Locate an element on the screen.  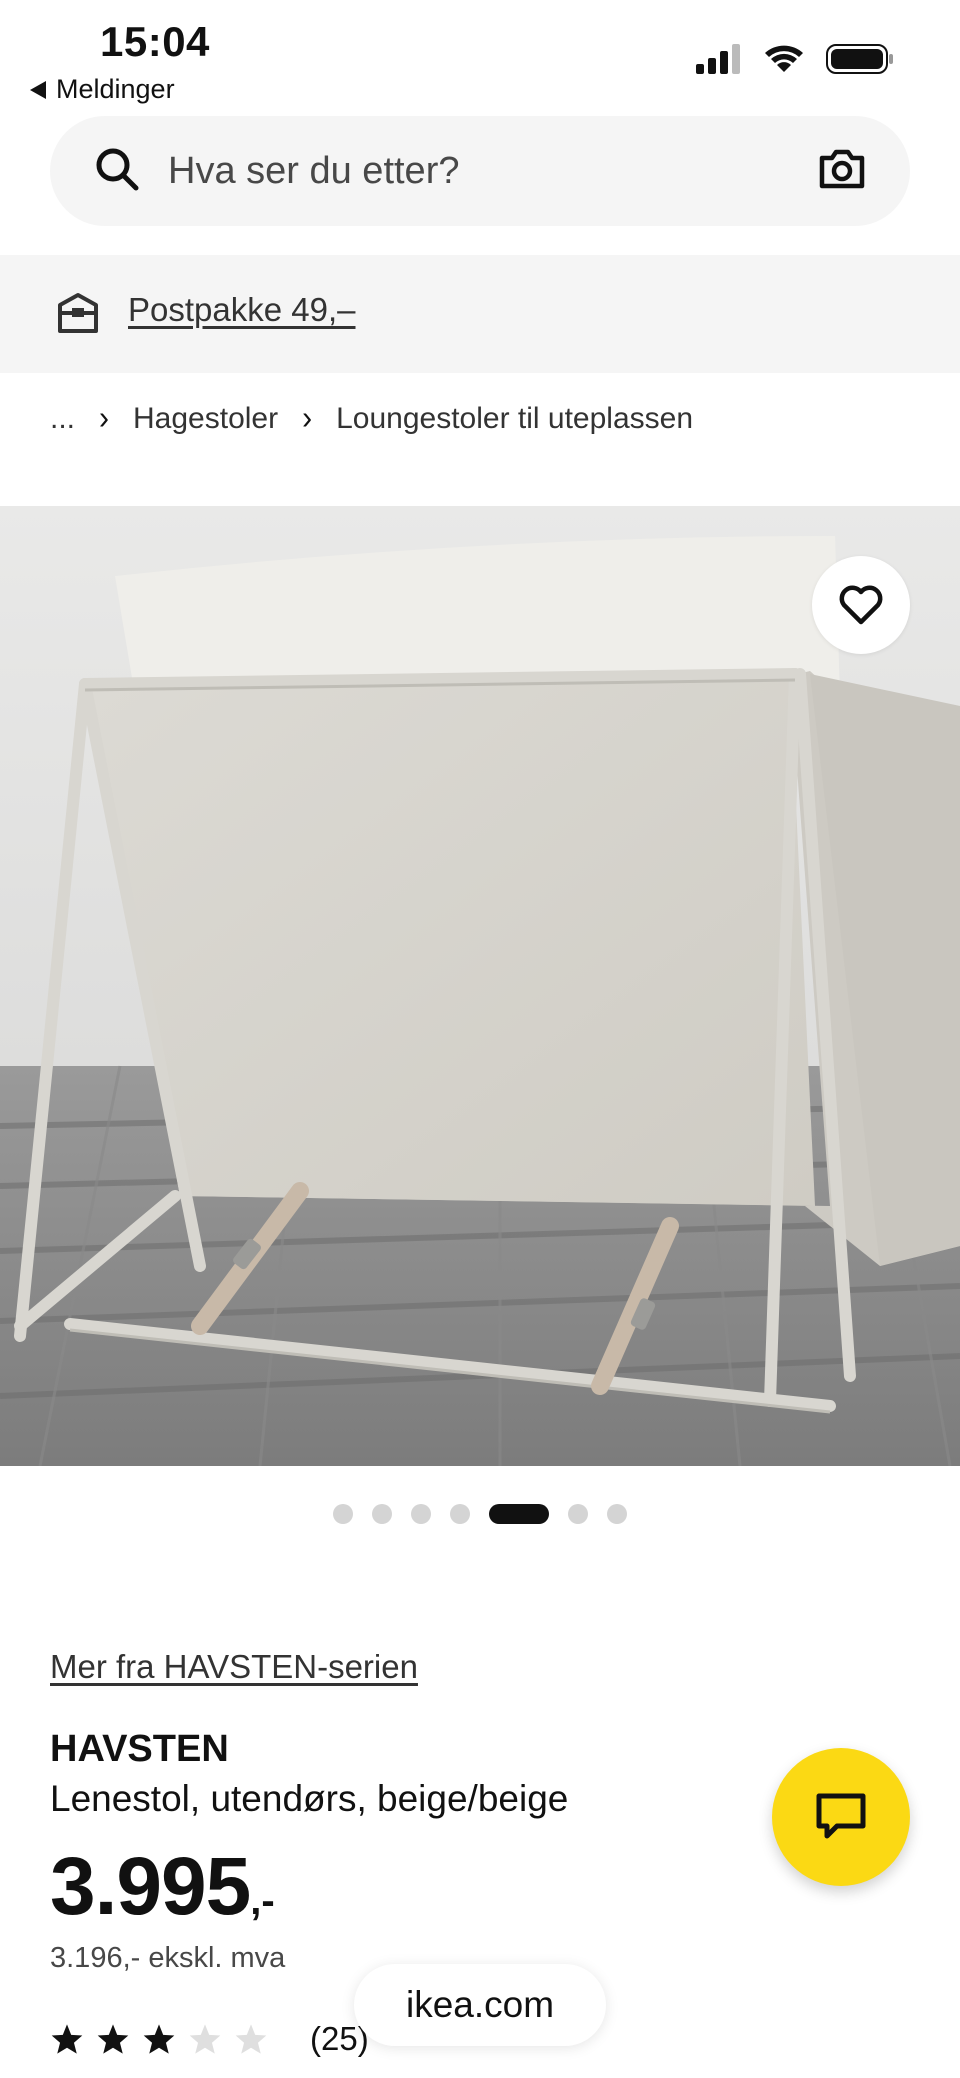
back-arrow-icon is located at coordinates (38, 89).